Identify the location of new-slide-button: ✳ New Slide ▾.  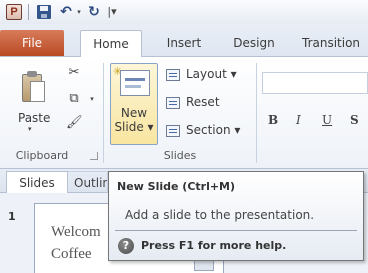
(134, 104).